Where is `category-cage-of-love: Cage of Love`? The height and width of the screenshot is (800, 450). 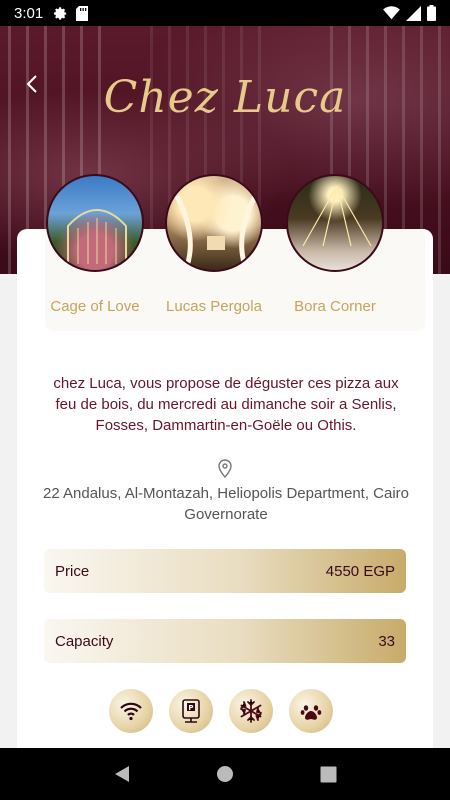
category-cage-of-love: Cage of Love is located at coordinates (95, 244).